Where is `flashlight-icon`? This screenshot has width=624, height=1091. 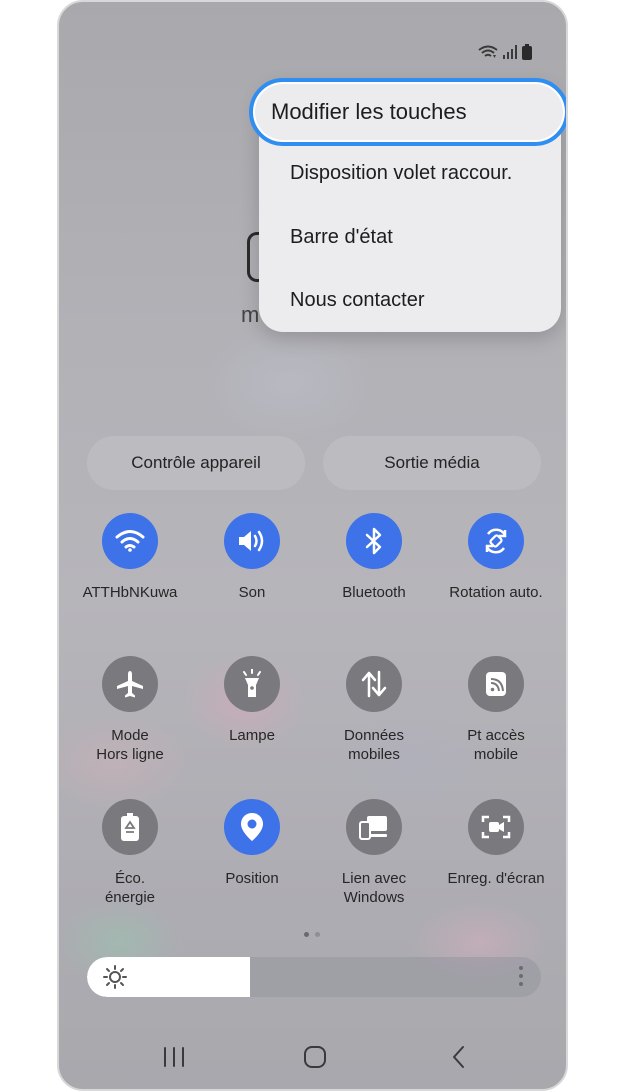
flashlight-icon is located at coordinates (252, 683).